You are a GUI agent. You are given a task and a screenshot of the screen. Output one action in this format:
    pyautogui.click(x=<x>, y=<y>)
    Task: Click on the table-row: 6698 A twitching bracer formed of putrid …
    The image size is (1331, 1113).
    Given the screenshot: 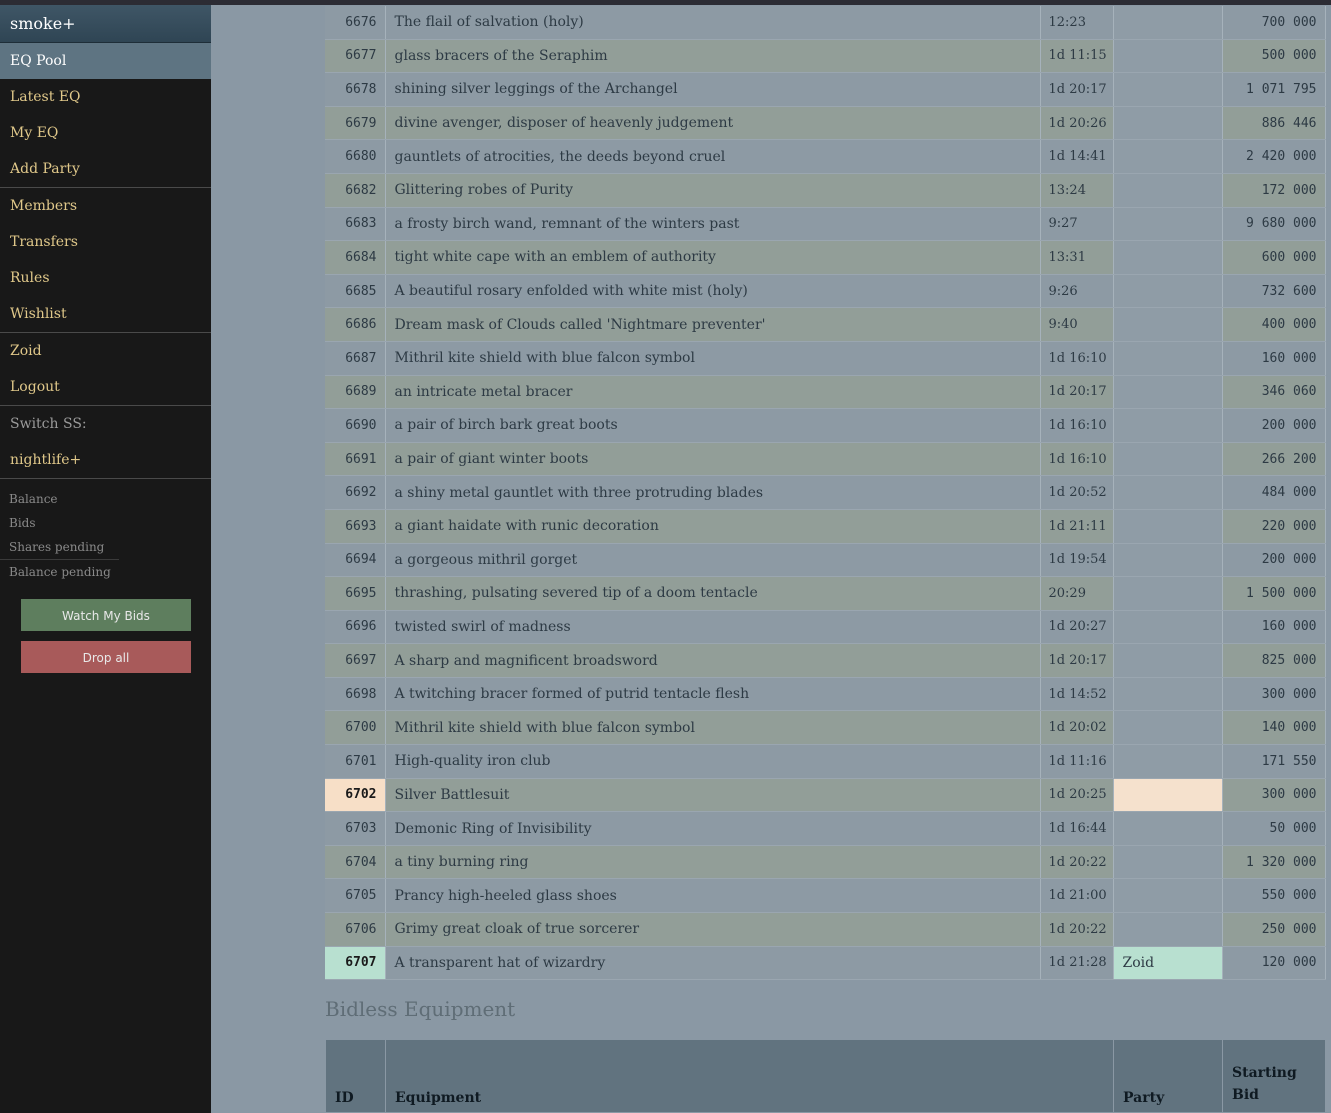 What is the action you would take?
    pyautogui.click(x=825, y=694)
    